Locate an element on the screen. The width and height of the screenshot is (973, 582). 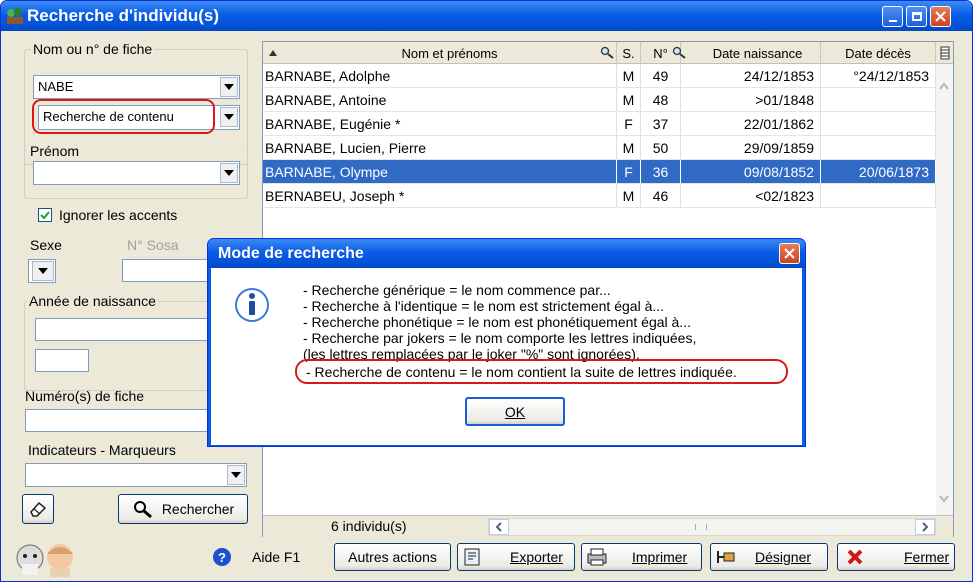
name-group-label: Nom ou n° de fiche is located at coordinates (93, 49).